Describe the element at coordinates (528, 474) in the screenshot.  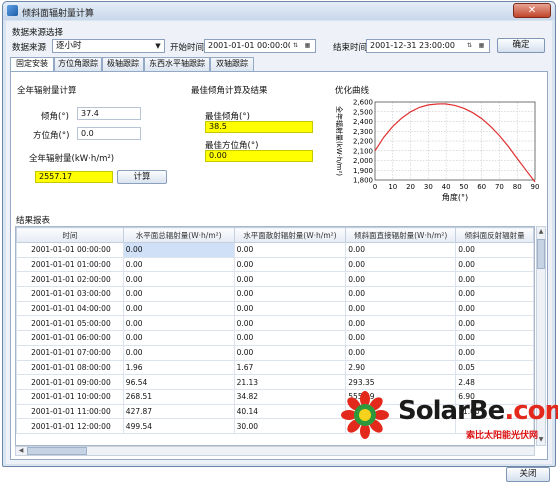
I see `close-button: 关闭` at that location.